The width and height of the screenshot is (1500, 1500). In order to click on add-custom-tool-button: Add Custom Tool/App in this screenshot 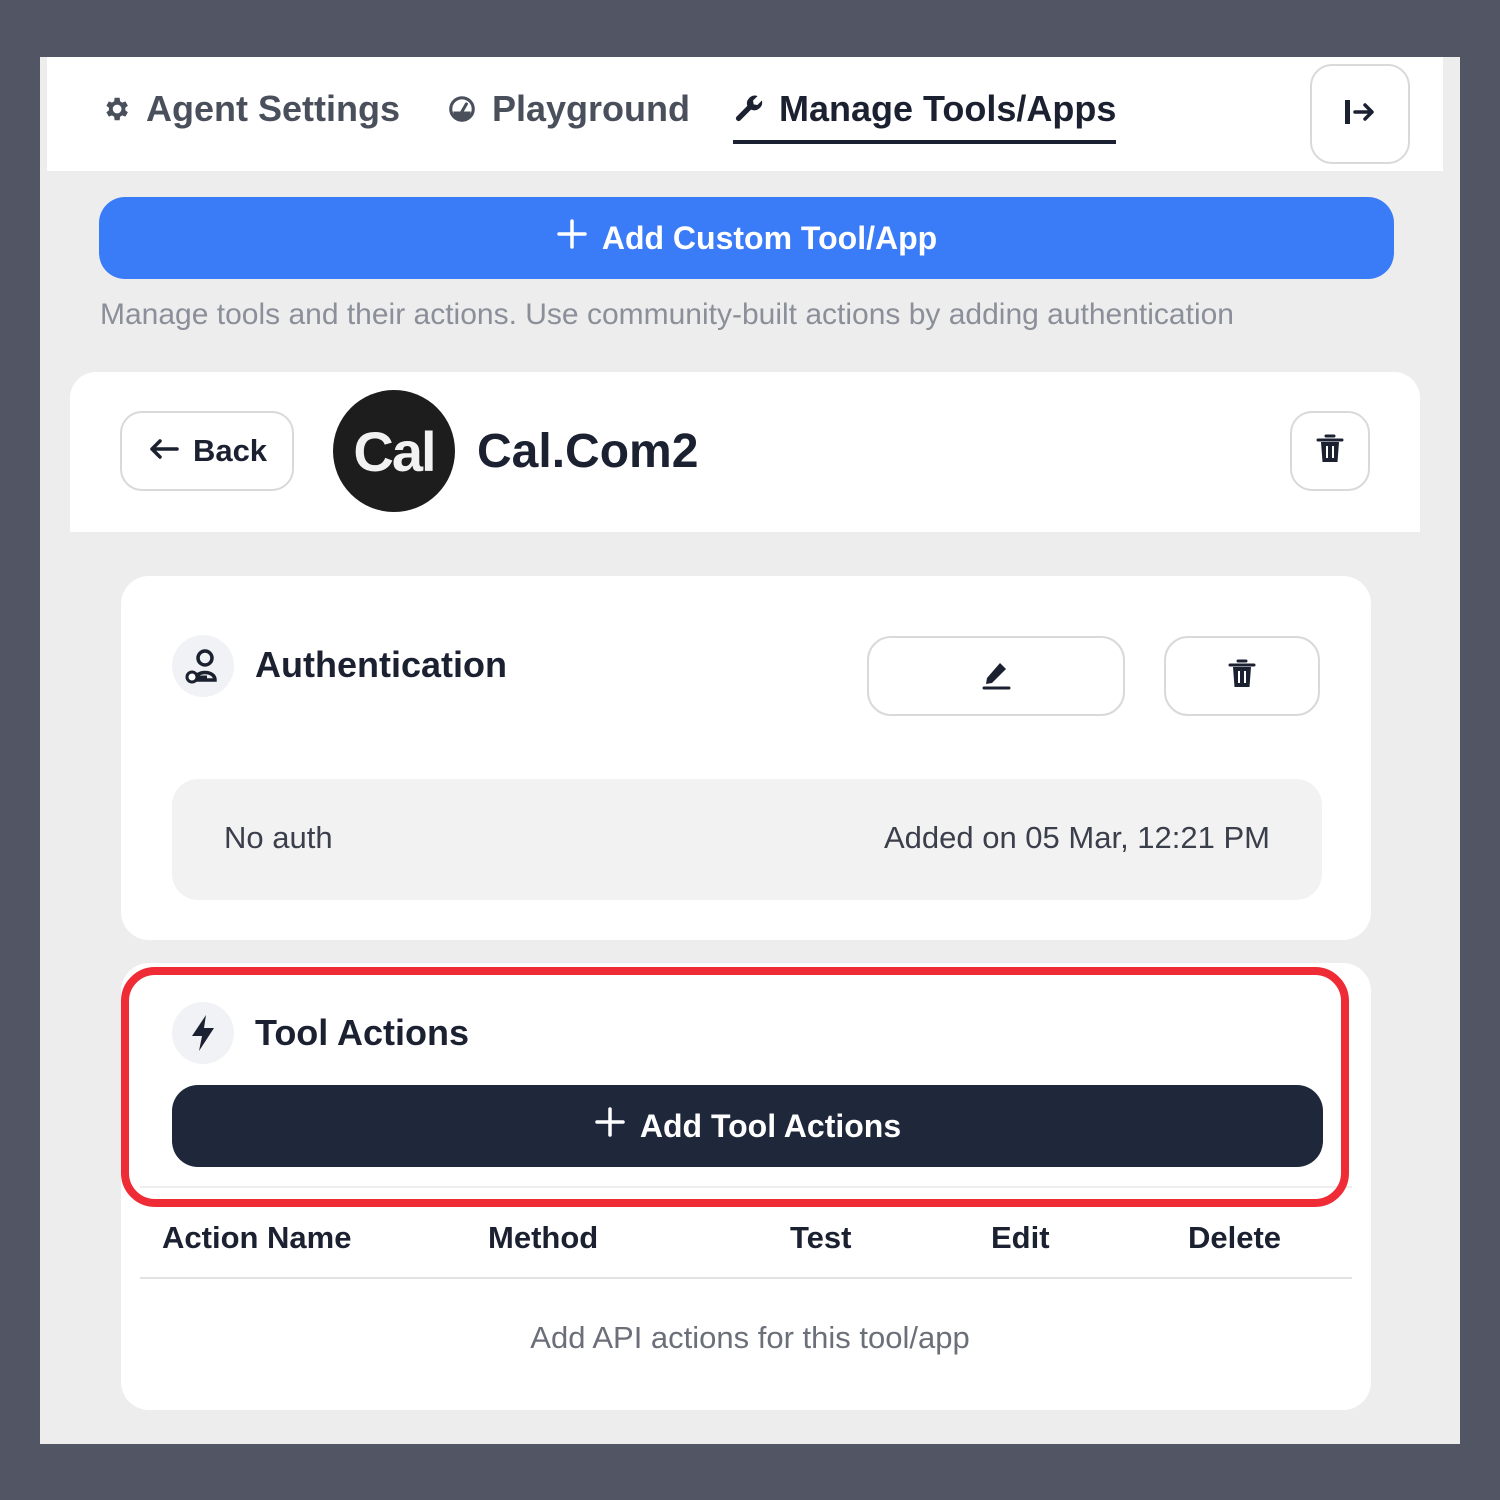, I will do `click(746, 238)`.